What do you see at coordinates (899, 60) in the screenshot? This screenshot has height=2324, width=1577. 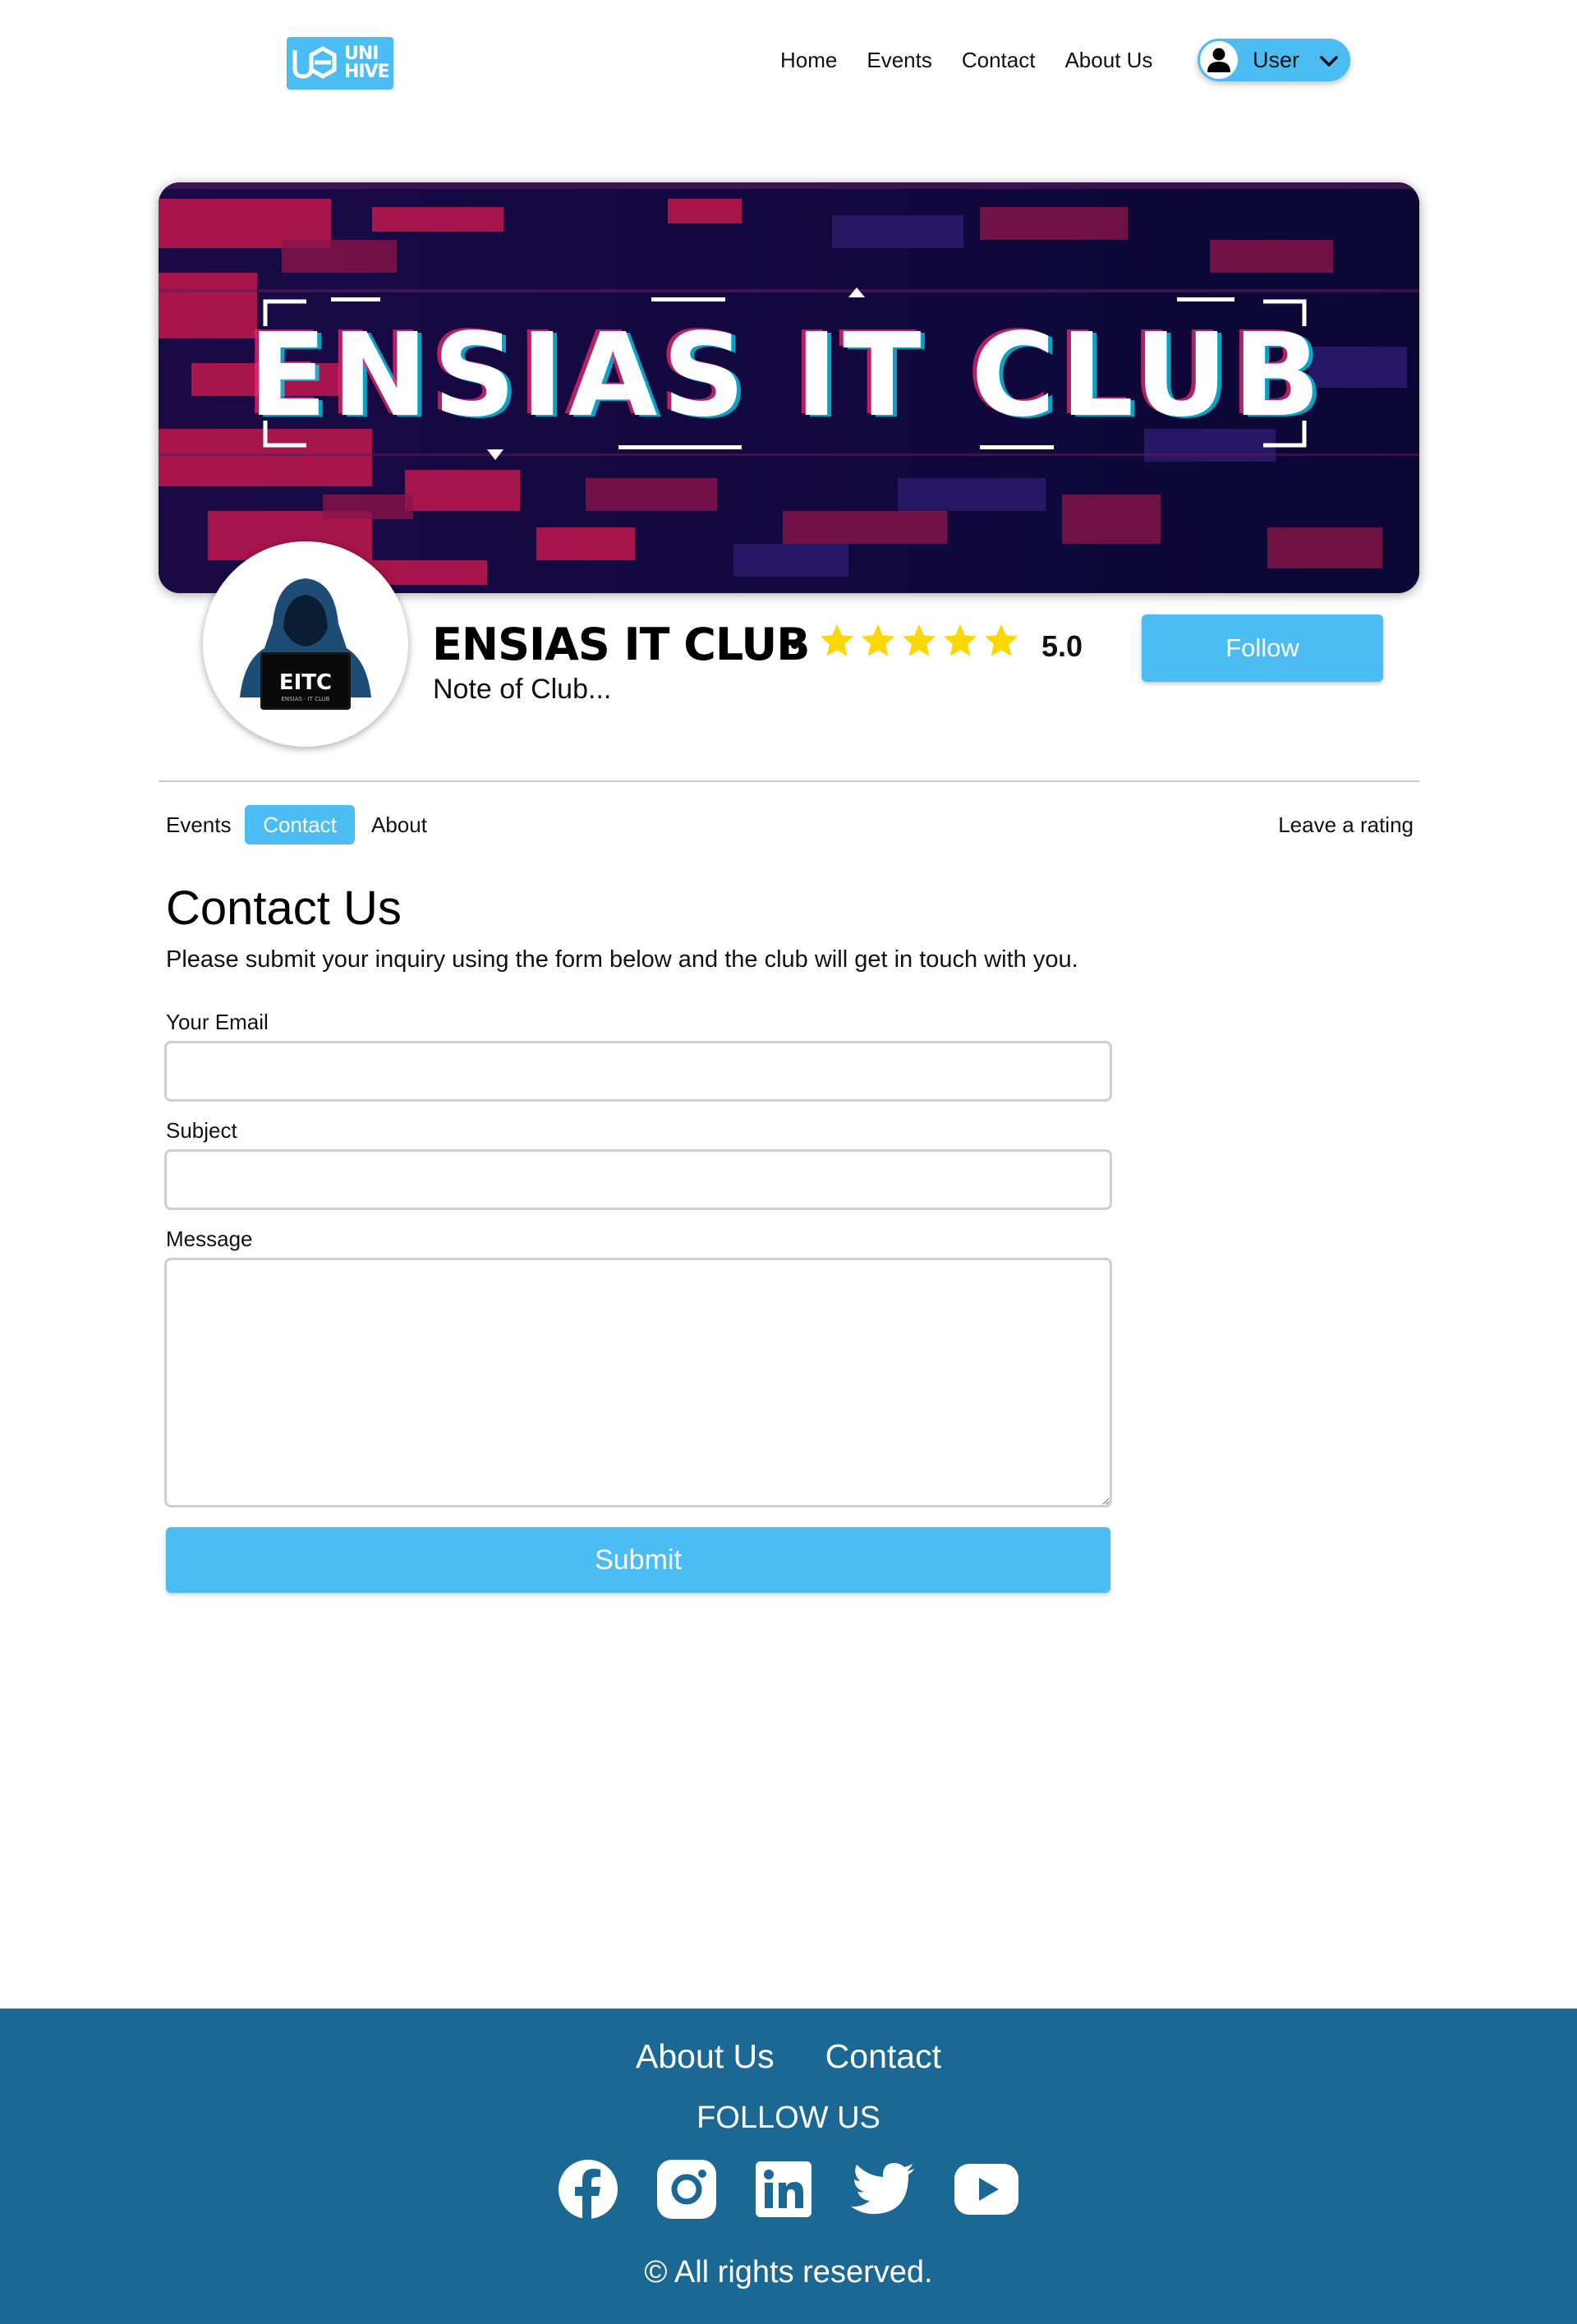 I see `nav-events: Events` at bounding box center [899, 60].